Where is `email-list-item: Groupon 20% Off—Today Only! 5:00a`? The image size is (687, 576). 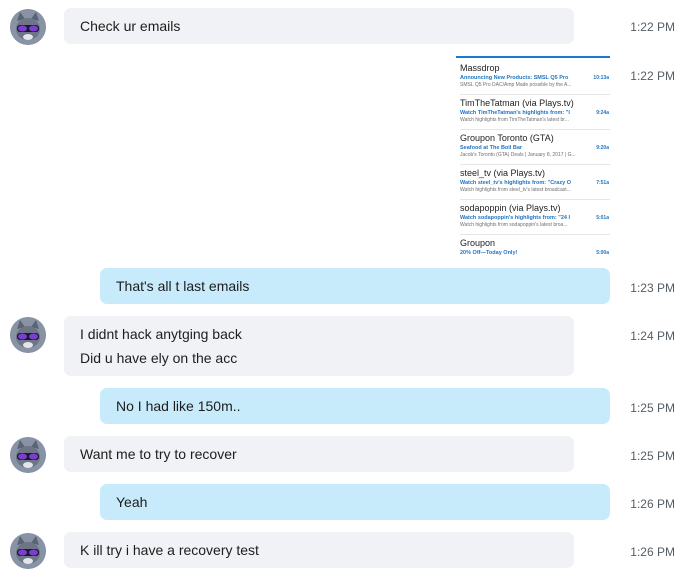 email-list-item: Groupon 20% Off—Today Only! 5:00a is located at coordinates (535, 252).